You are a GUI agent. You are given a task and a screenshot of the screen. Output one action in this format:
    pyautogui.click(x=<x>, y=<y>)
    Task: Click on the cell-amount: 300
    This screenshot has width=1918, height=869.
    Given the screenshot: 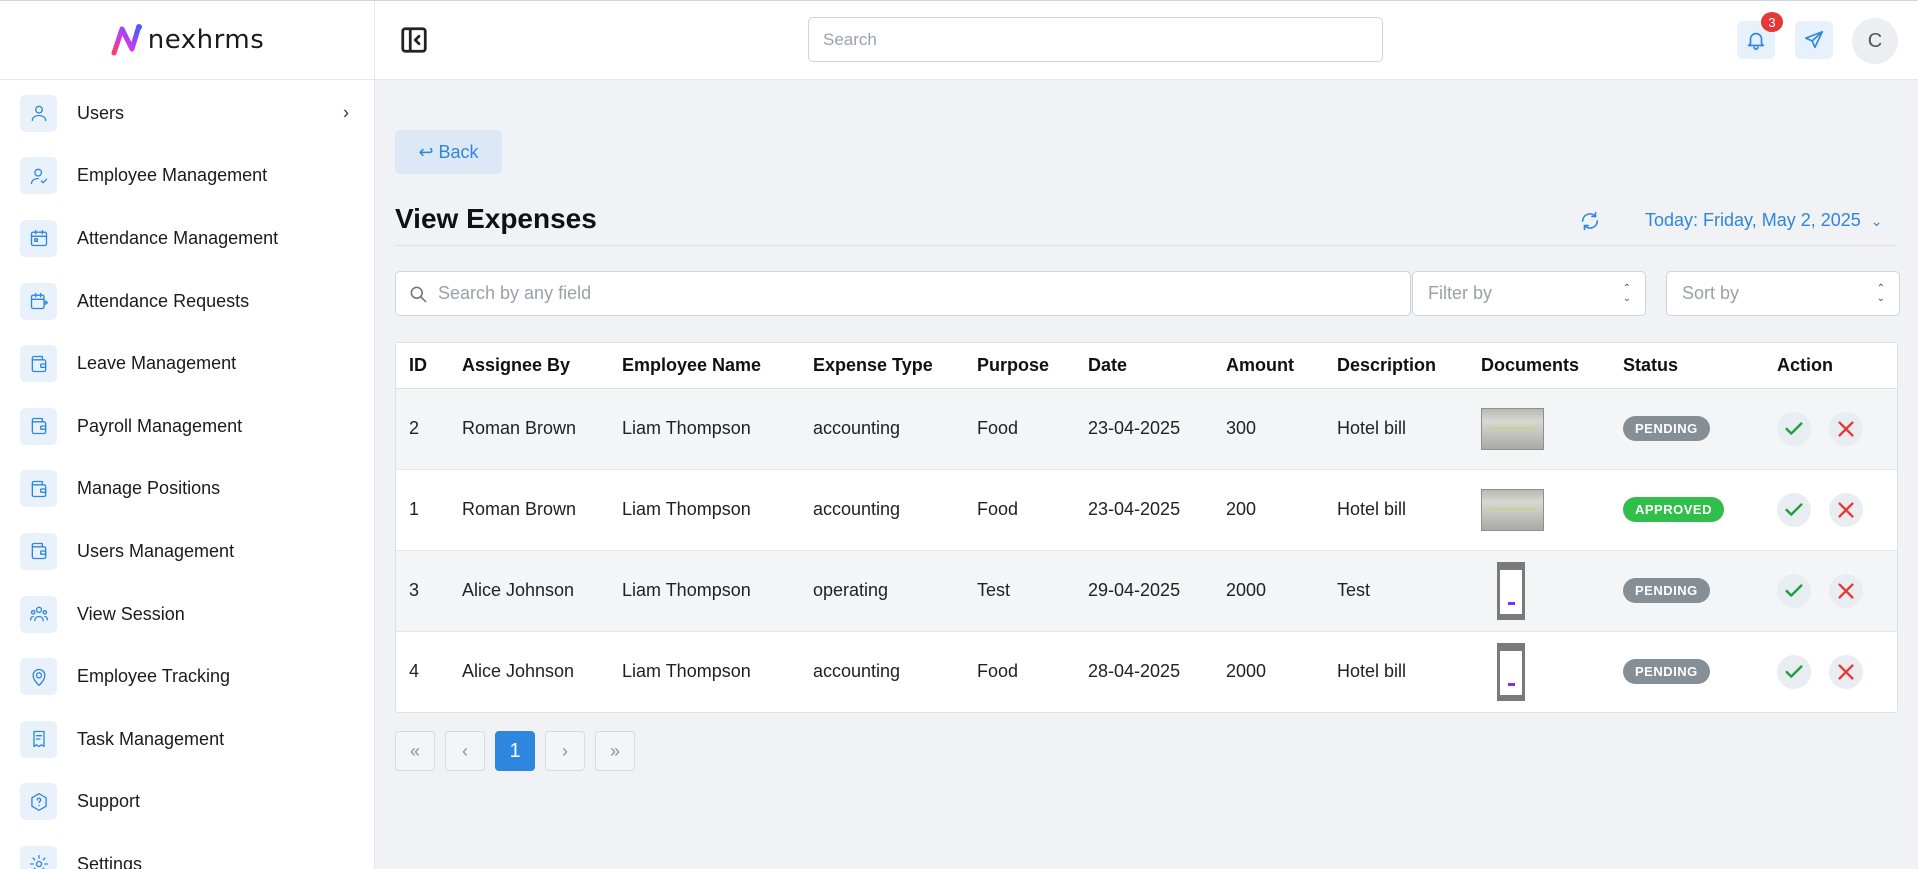 What is the action you would take?
    pyautogui.click(x=1268, y=429)
    